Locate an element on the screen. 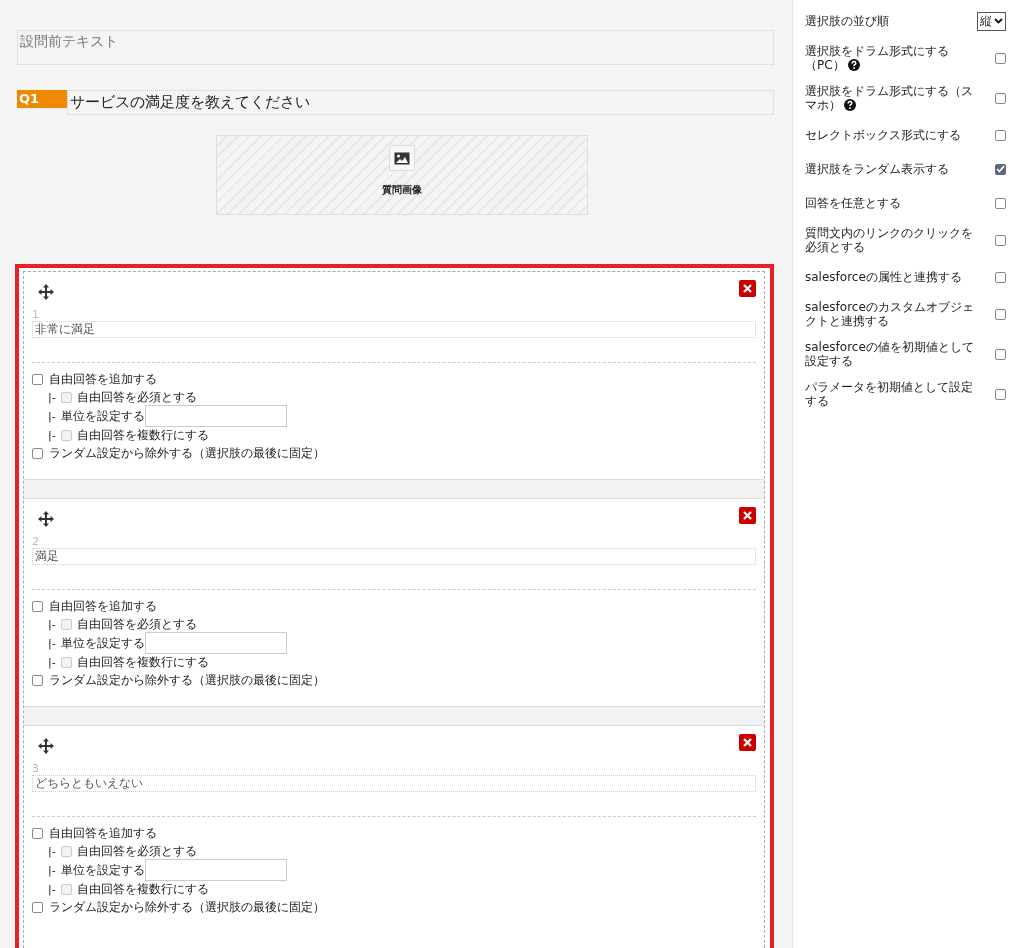  setting-label: 回答を任意とする is located at coordinates (853, 203).